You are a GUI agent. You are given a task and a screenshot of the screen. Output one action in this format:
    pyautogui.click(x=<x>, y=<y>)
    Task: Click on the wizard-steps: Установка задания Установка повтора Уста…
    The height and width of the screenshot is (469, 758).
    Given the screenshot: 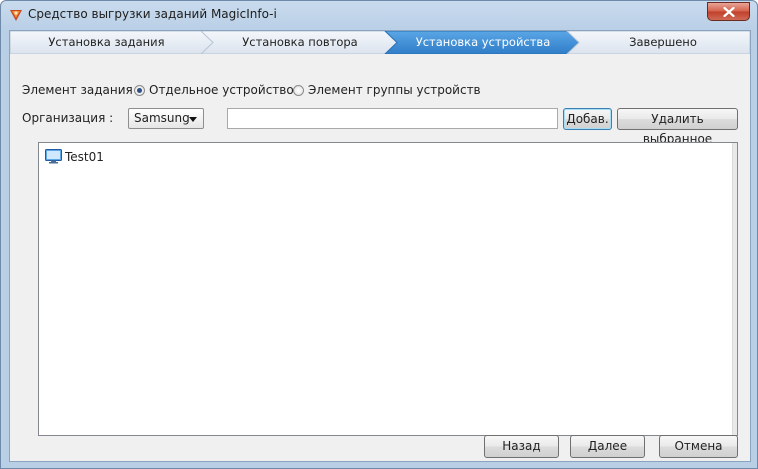 What is the action you would take?
    pyautogui.click(x=380, y=42)
    